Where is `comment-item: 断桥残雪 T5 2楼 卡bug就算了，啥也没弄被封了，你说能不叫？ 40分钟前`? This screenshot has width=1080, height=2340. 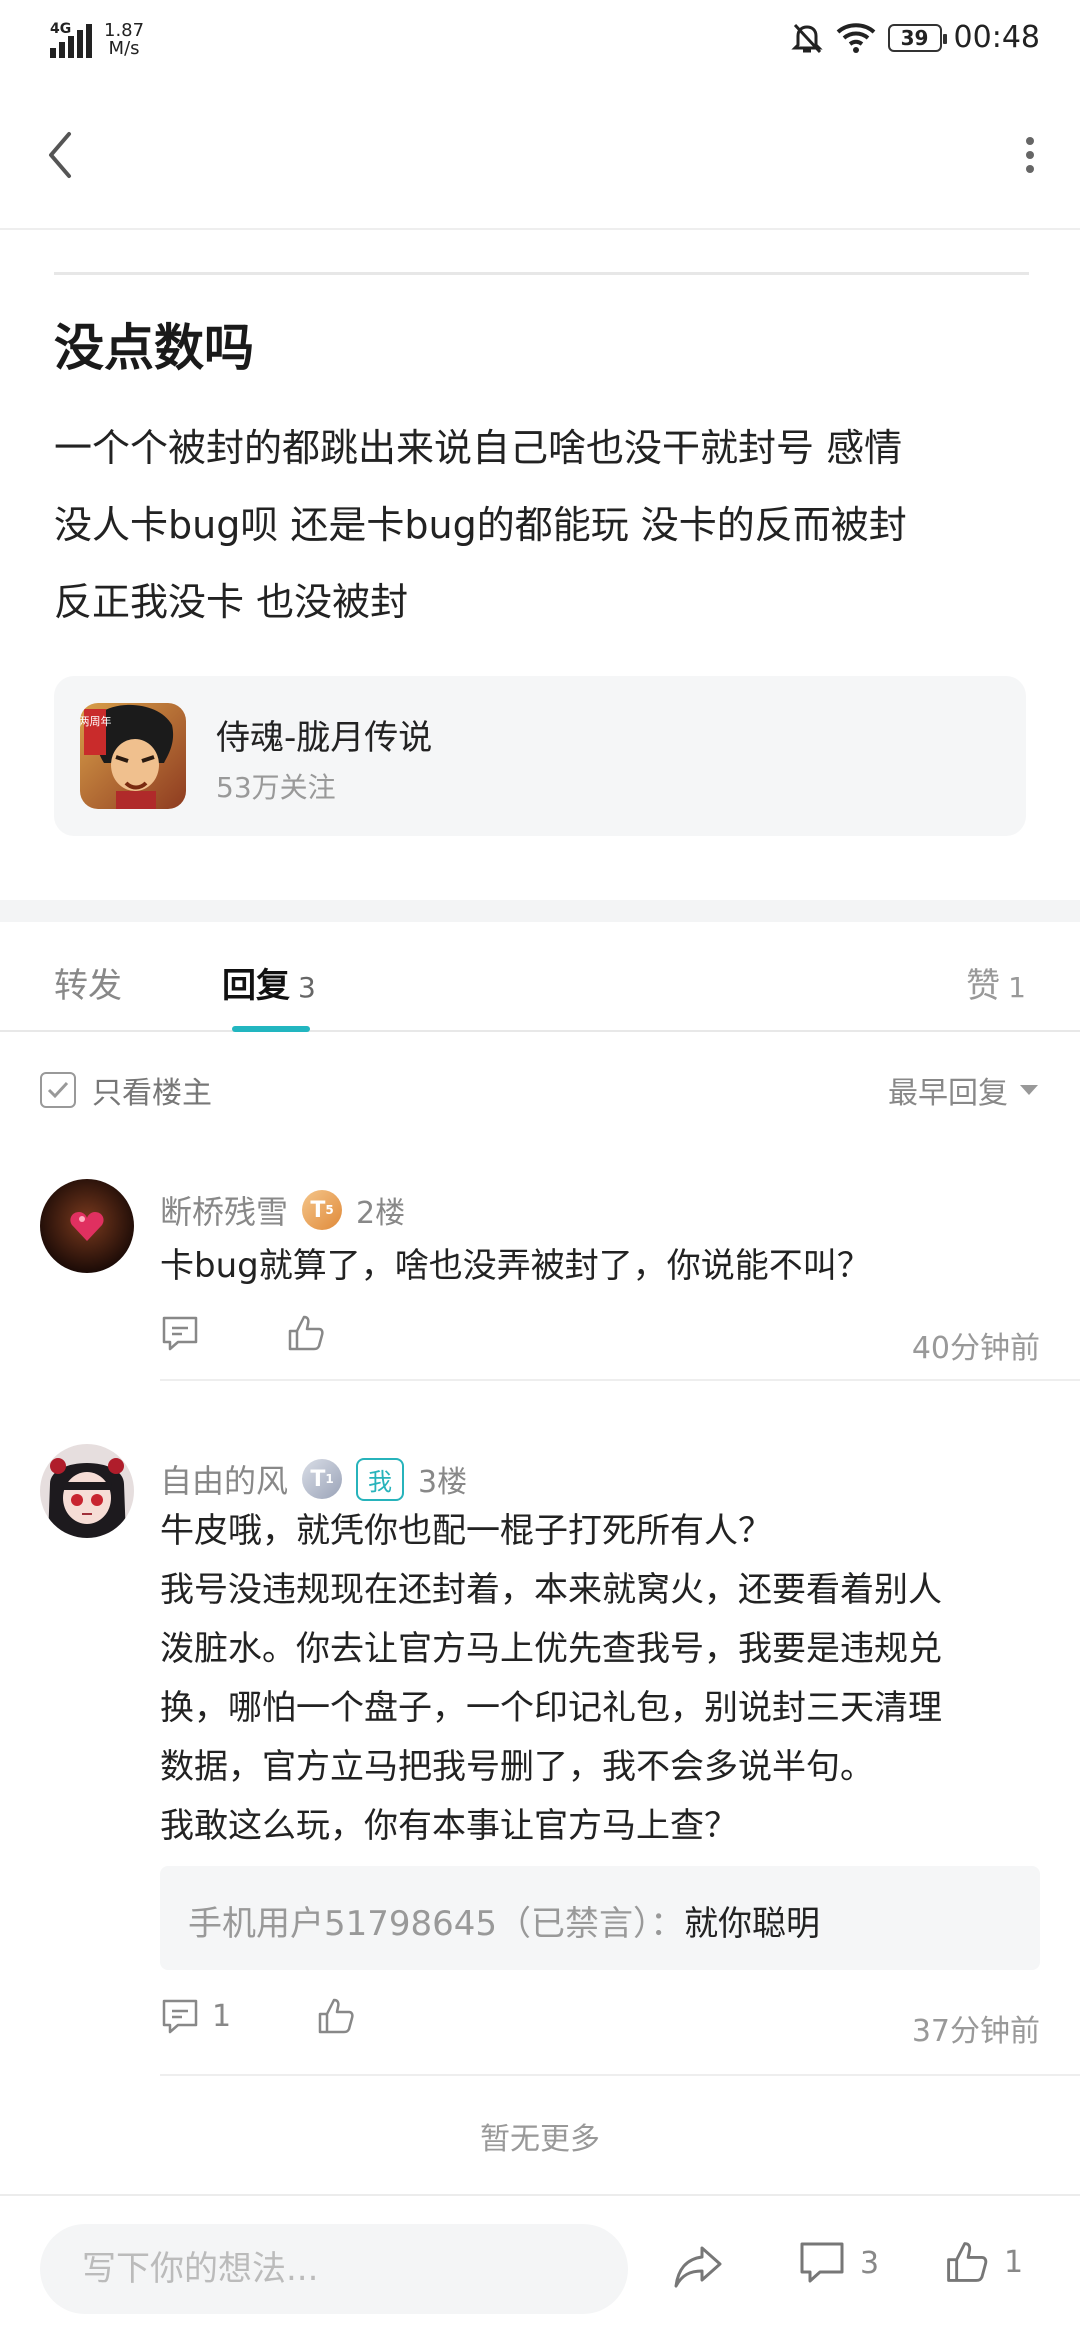 comment-item: 断桥残雪 T5 2楼 卡bug就算了，啥也没弄被封了，你说能不叫？ 40分钟前 is located at coordinates (540, 1278).